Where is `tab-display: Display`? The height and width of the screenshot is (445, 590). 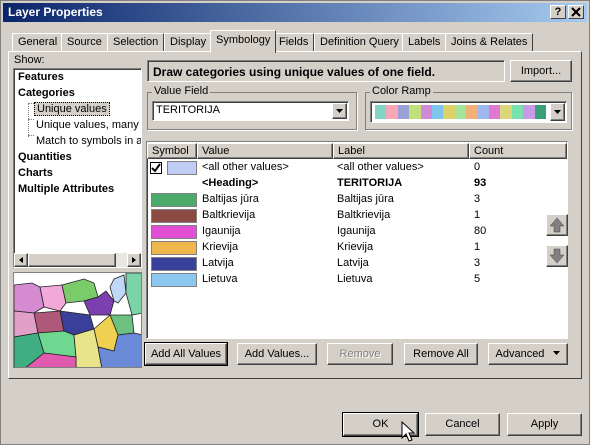
tab-display: Display is located at coordinates (188, 42).